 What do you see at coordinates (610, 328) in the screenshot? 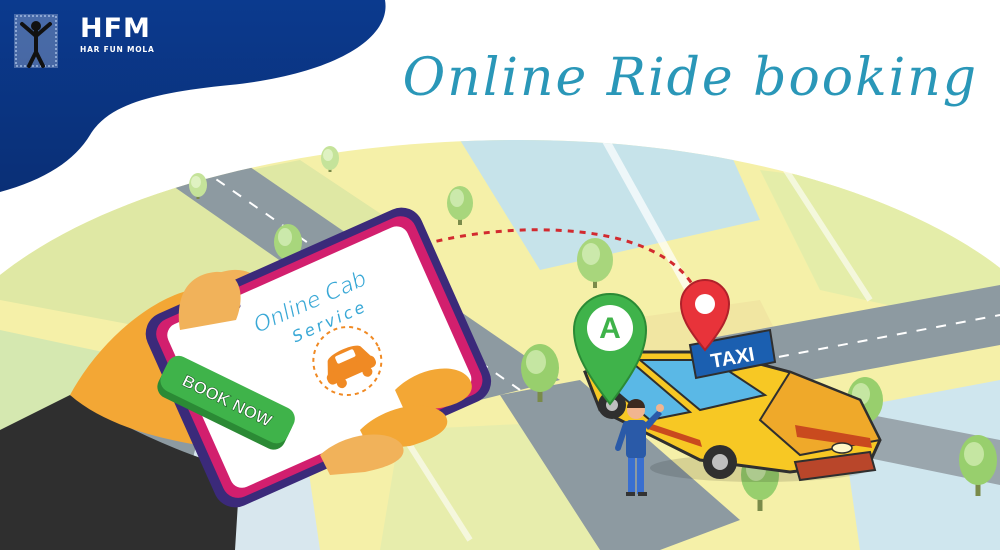
I see `pickup-marker-letter: A` at bounding box center [610, 328].